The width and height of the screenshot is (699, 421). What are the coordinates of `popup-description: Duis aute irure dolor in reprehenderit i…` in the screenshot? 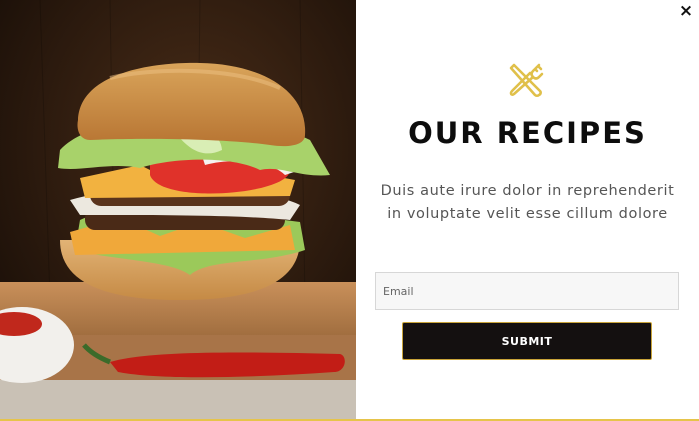 It's located at (527, 202).